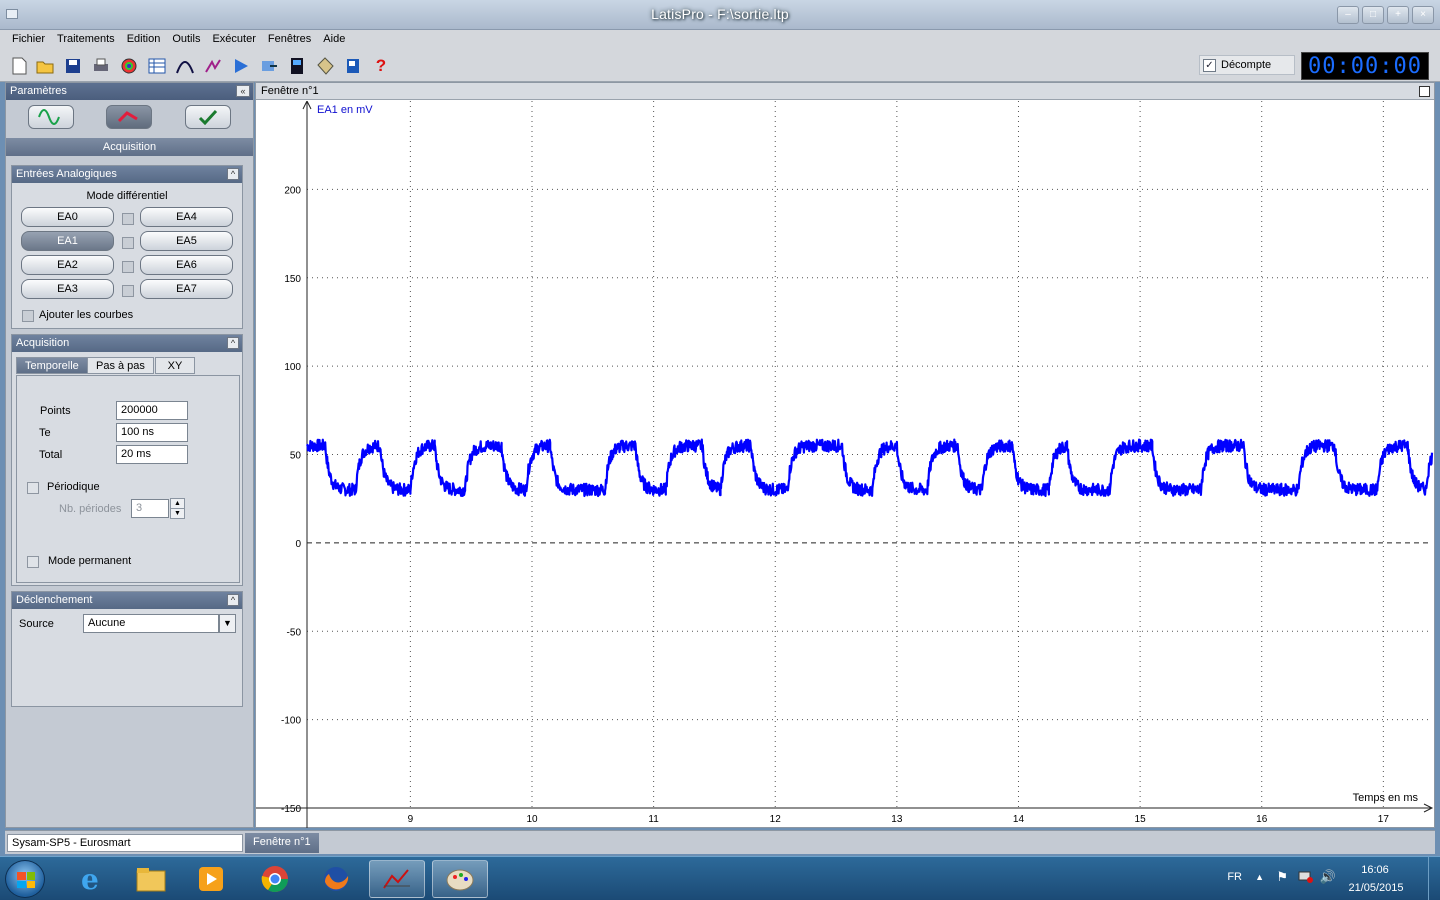 Image resolution: width=1440 pixels, height=900 pixels. I want to click on trigger-title: Déclenchement, so click(54, 600).